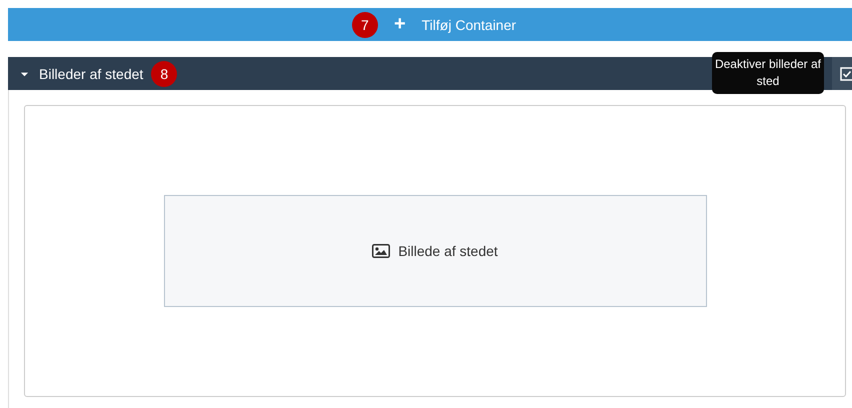  What do you see at coordinates (164, 73) in the screenshot?
I see `step-badge: 8` at bounding box center [164, 73].